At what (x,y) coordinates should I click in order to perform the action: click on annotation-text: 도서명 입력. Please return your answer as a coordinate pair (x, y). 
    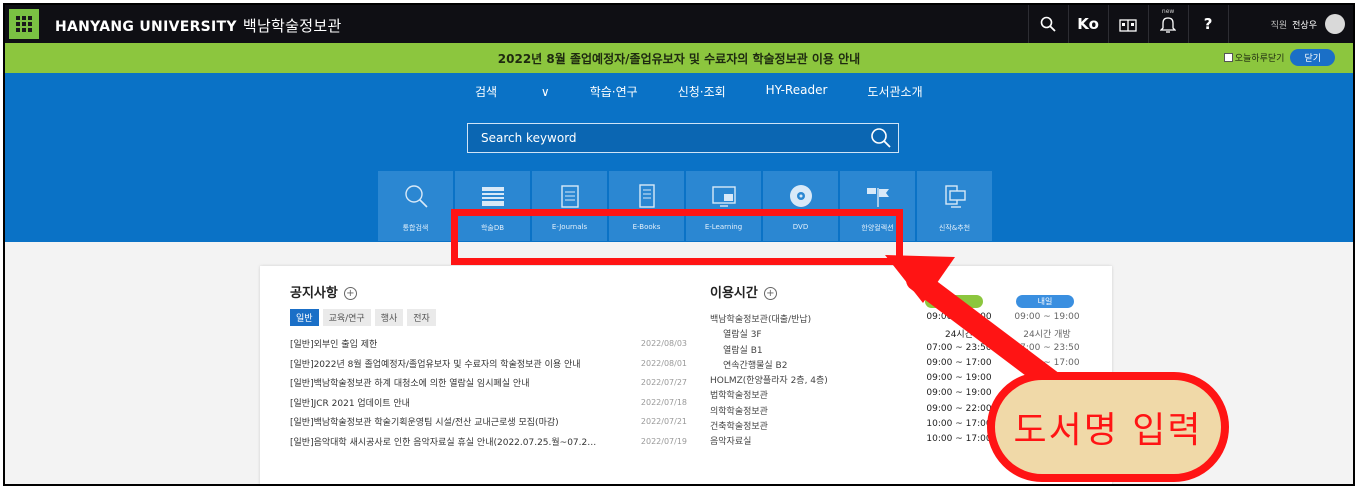
    Looking at the image, I should click on (1108, 430).